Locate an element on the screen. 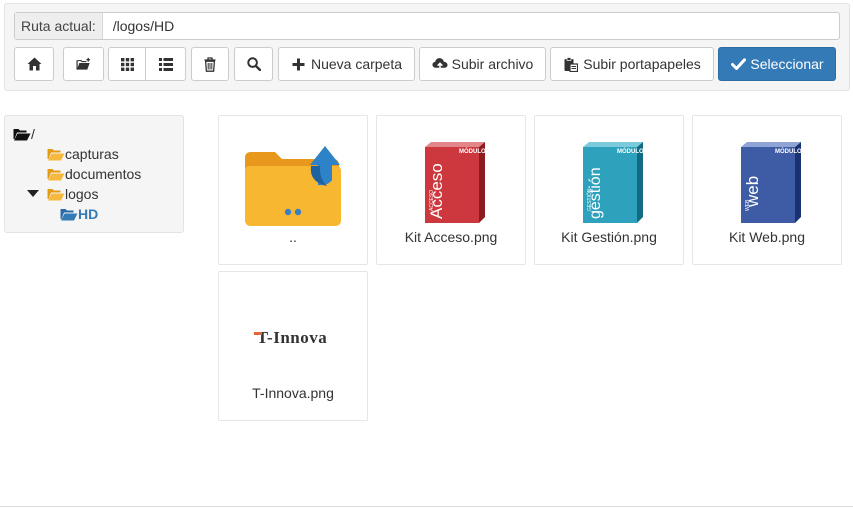  box-small-text: WEB is located at coordinates (748, 205).